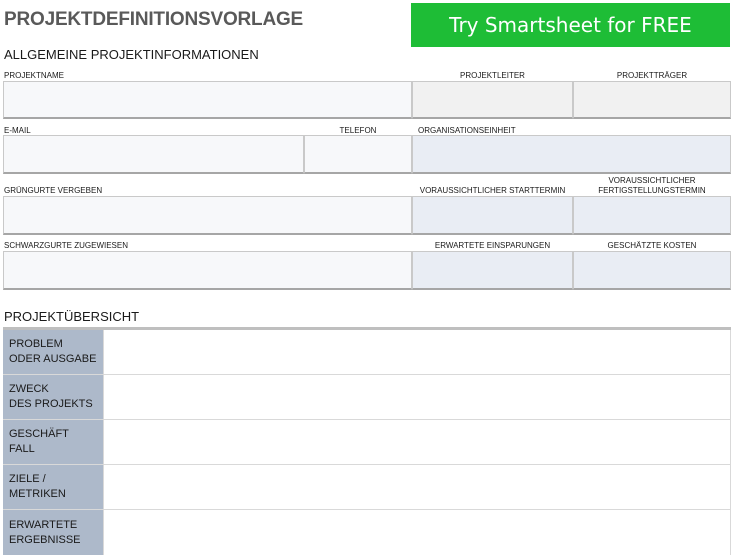 This screenshot has width=733, height=556. Describe the element at coordinates (34, 75) in the screenshot. I see `project-name-label: PROJEKTNAME` at that location.